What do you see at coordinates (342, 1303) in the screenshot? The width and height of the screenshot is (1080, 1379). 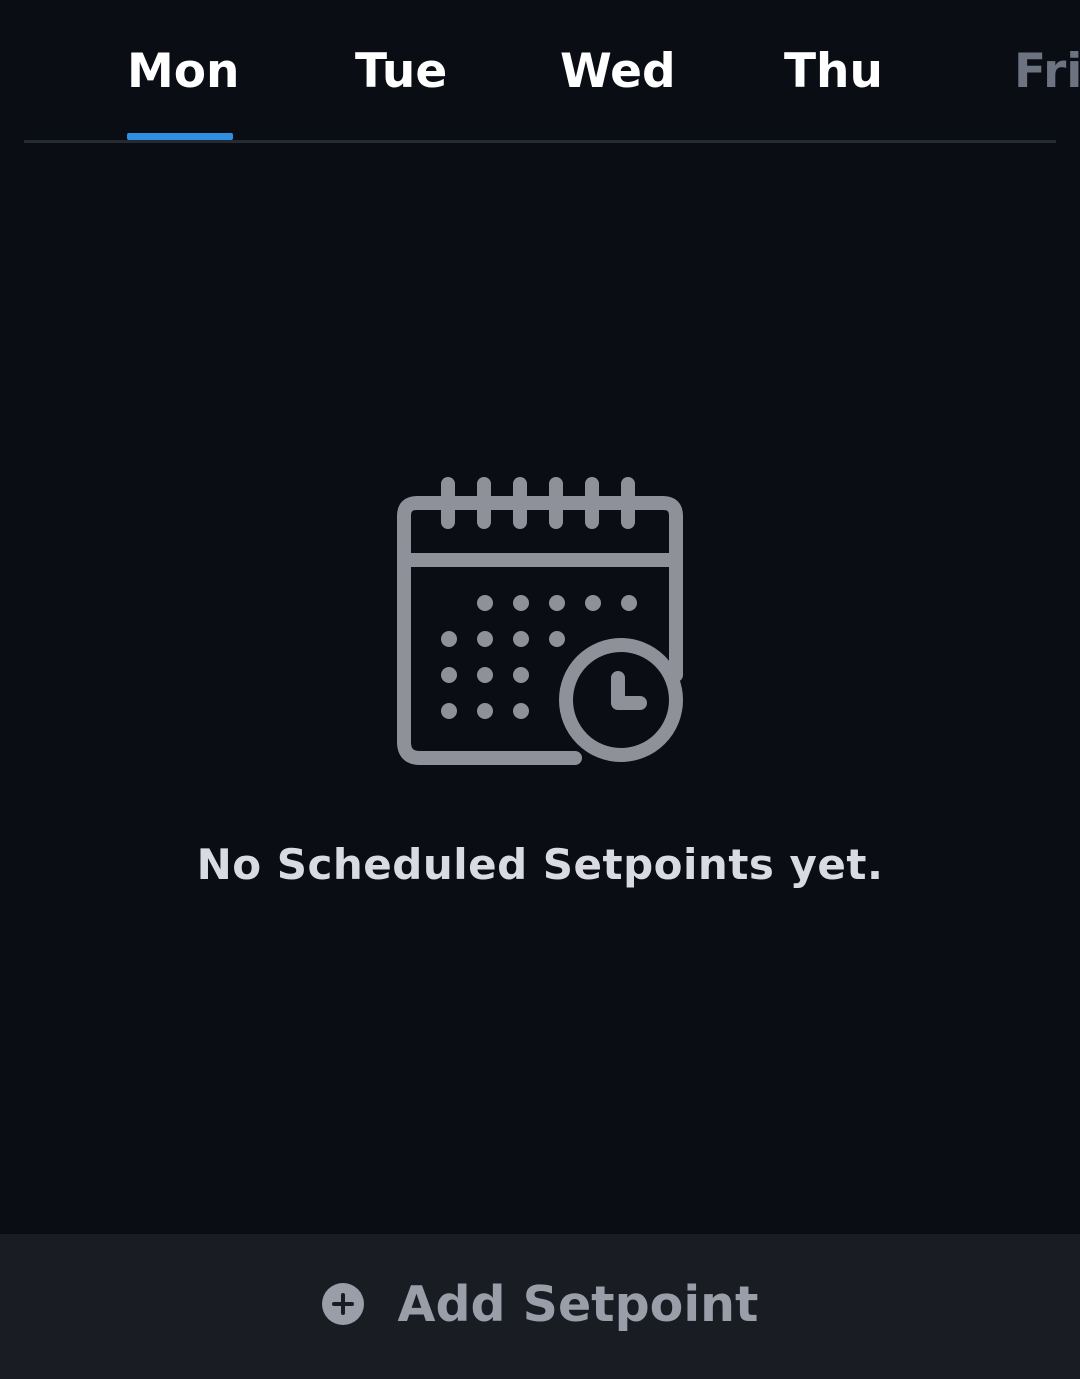 I see `plus-circle-icon` at bounding box center [342, 1303].